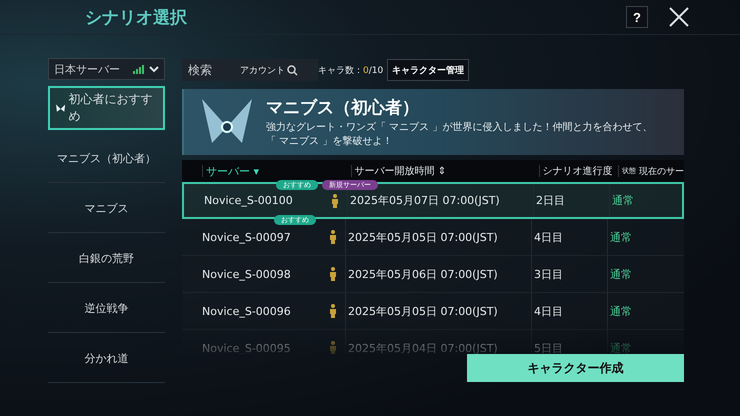 The image size is (740, 416). I want to click on scenario-tab: 分かれ道, so click(106, 358).